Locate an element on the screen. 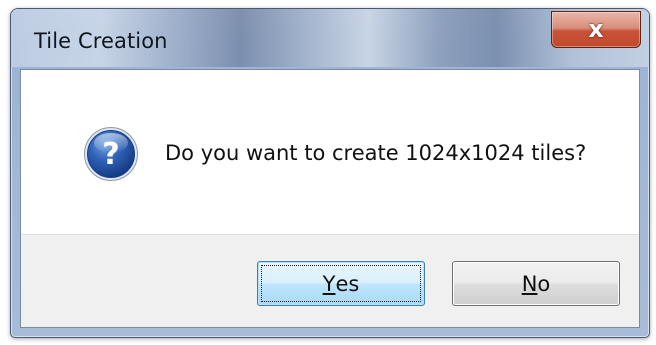 Image resolution: width=656 pixels, height=345 pixels. no-button: No is located at coordinates (536, 283).